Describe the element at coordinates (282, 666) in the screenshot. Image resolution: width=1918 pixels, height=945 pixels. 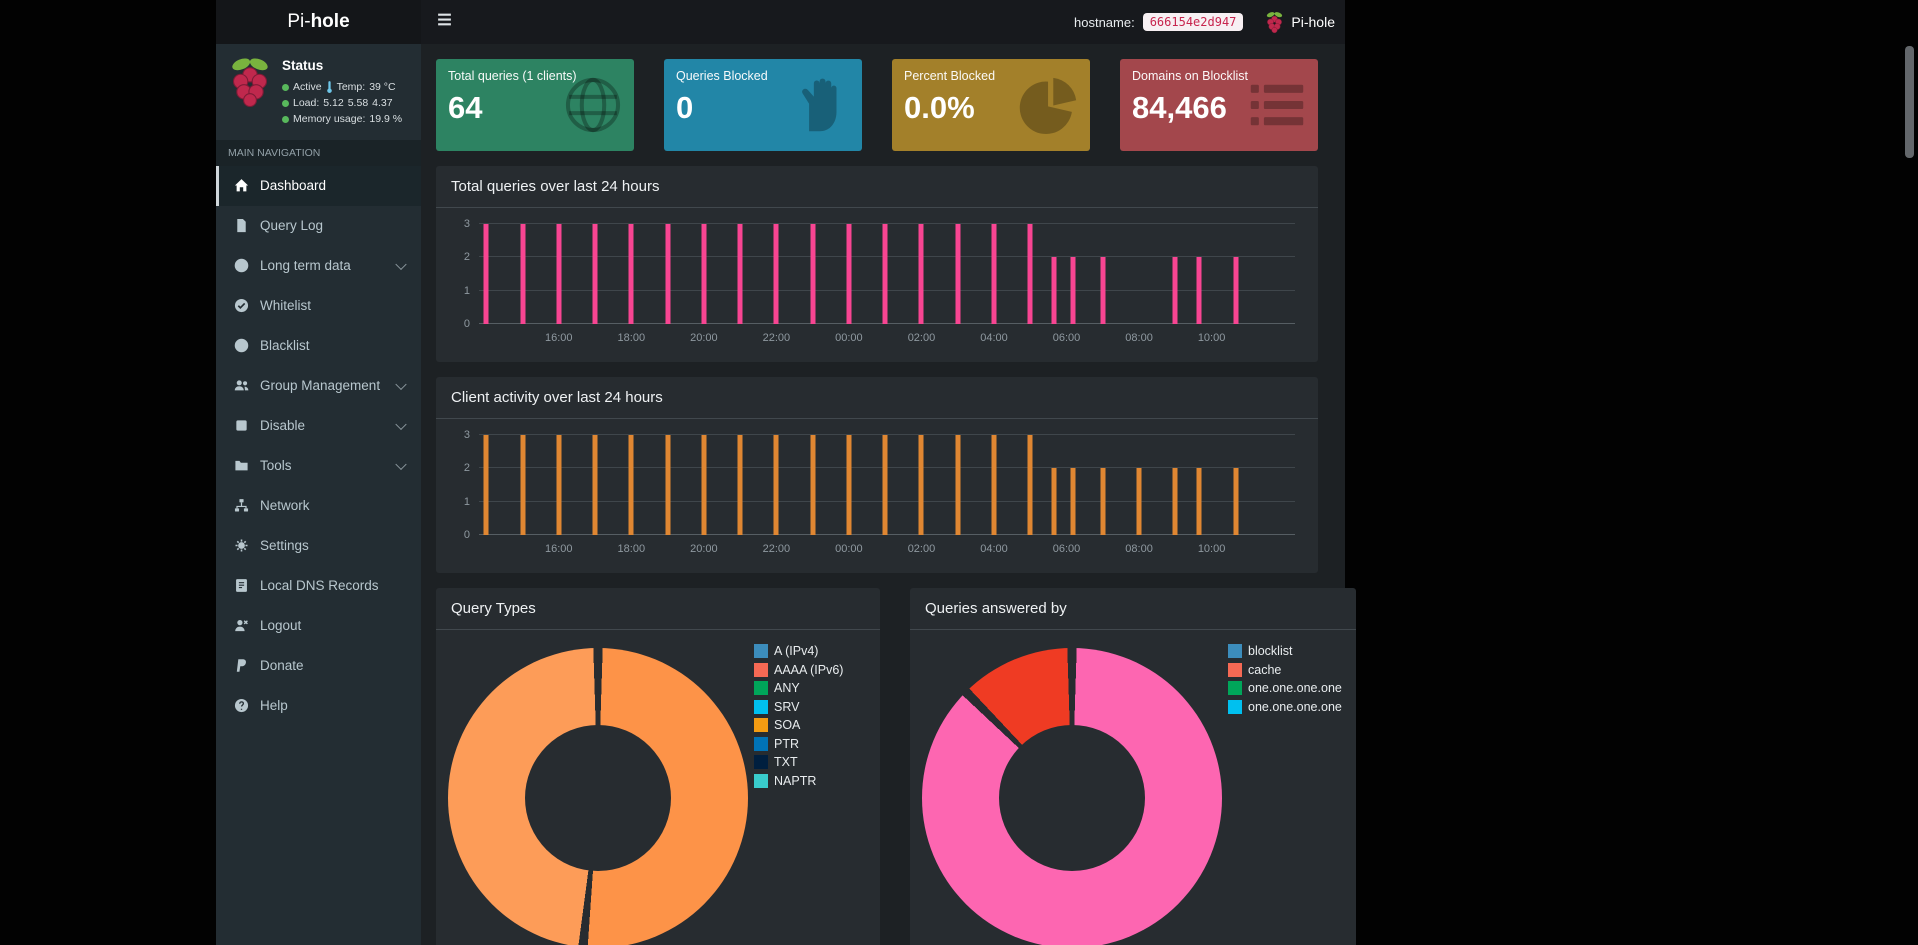
I see `sidebar-item-label: Donate` at that location.